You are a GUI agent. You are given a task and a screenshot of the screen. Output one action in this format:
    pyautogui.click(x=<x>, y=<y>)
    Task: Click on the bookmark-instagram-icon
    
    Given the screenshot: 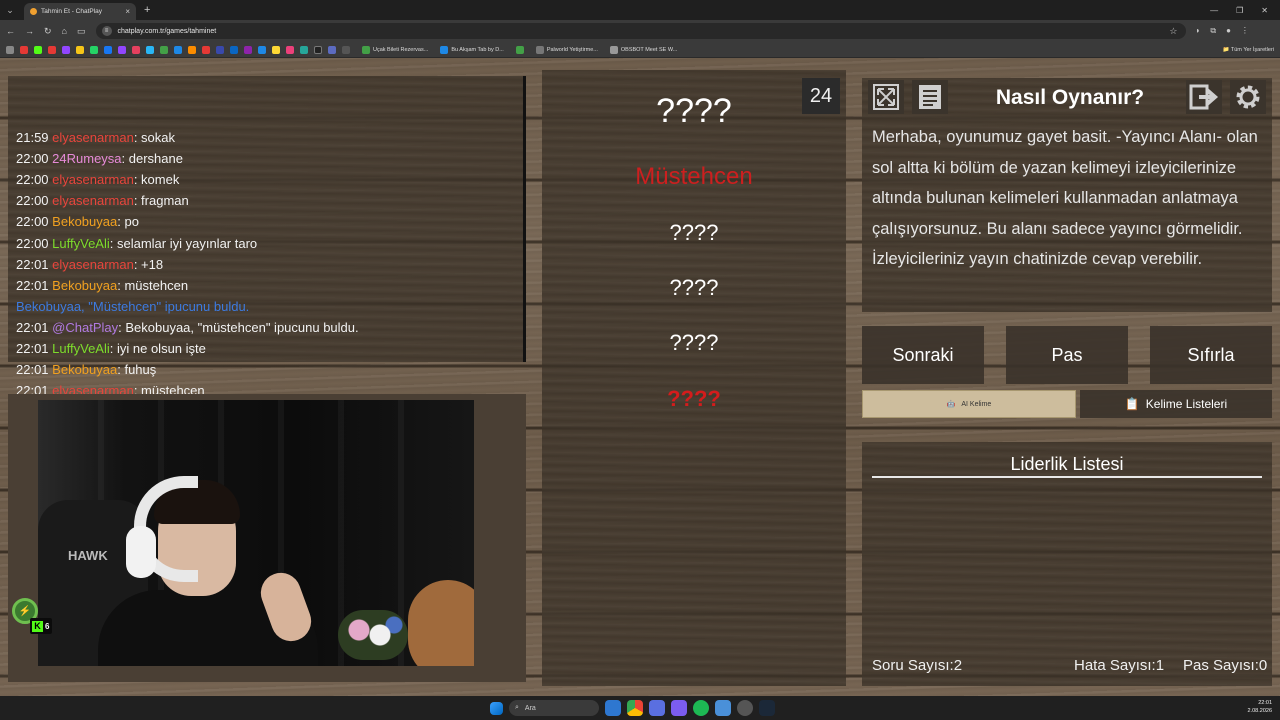 What is the action you would take?
    pyautogui.click(x=136, y=49)
    